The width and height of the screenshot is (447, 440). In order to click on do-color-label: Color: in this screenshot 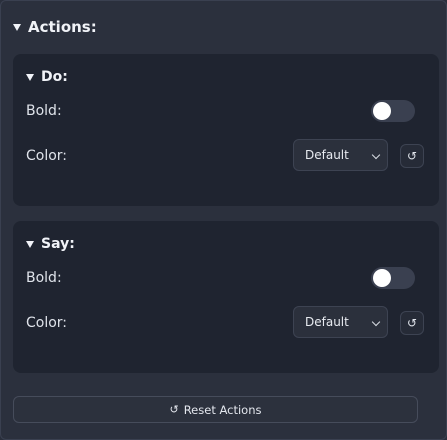, I will do `click(47, 156)`.